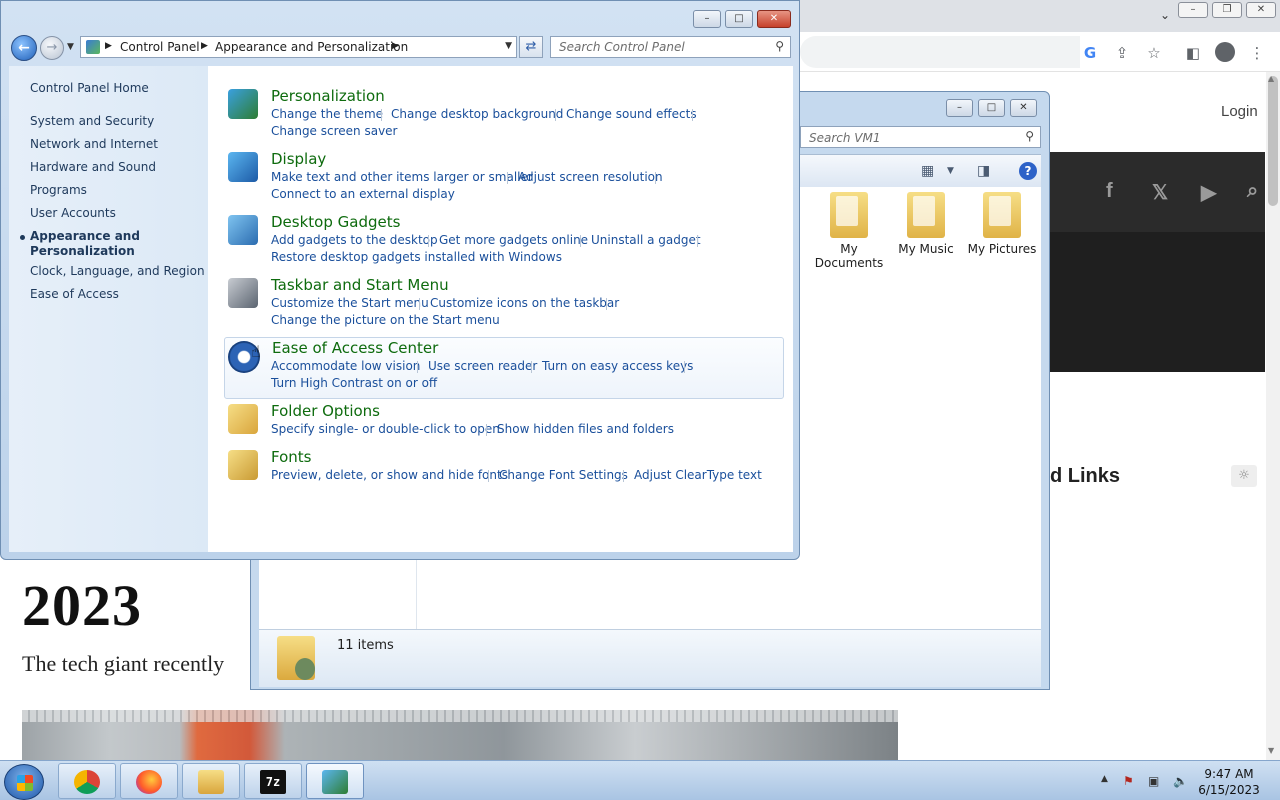 This screenshot has height=800, width=1280. What do you see at coordinates (354, 240) in the screenshot?
I see `task-link: Add gadgets to the desktop` at bounding box center [354, 240].